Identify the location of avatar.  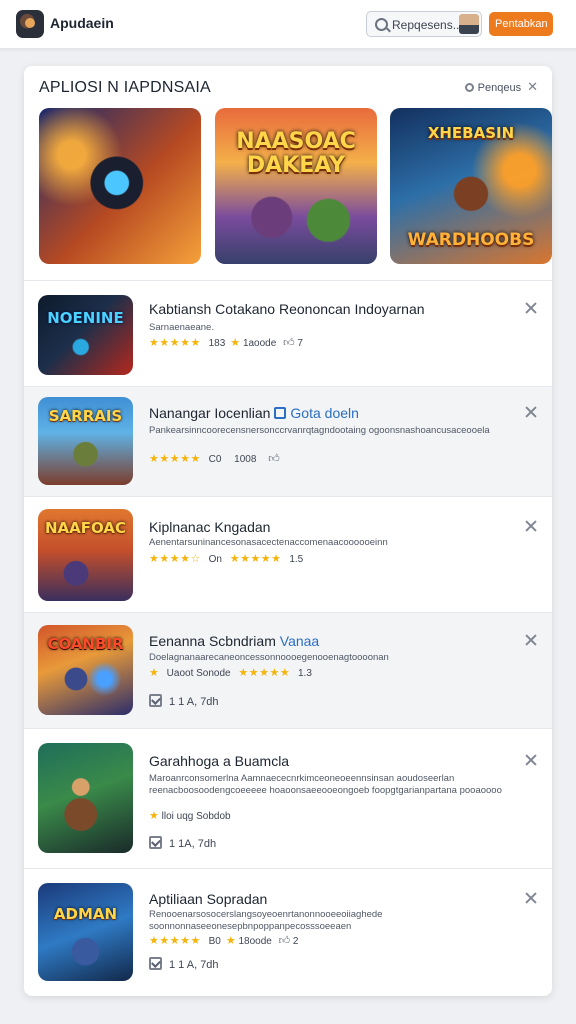
(469, 24).